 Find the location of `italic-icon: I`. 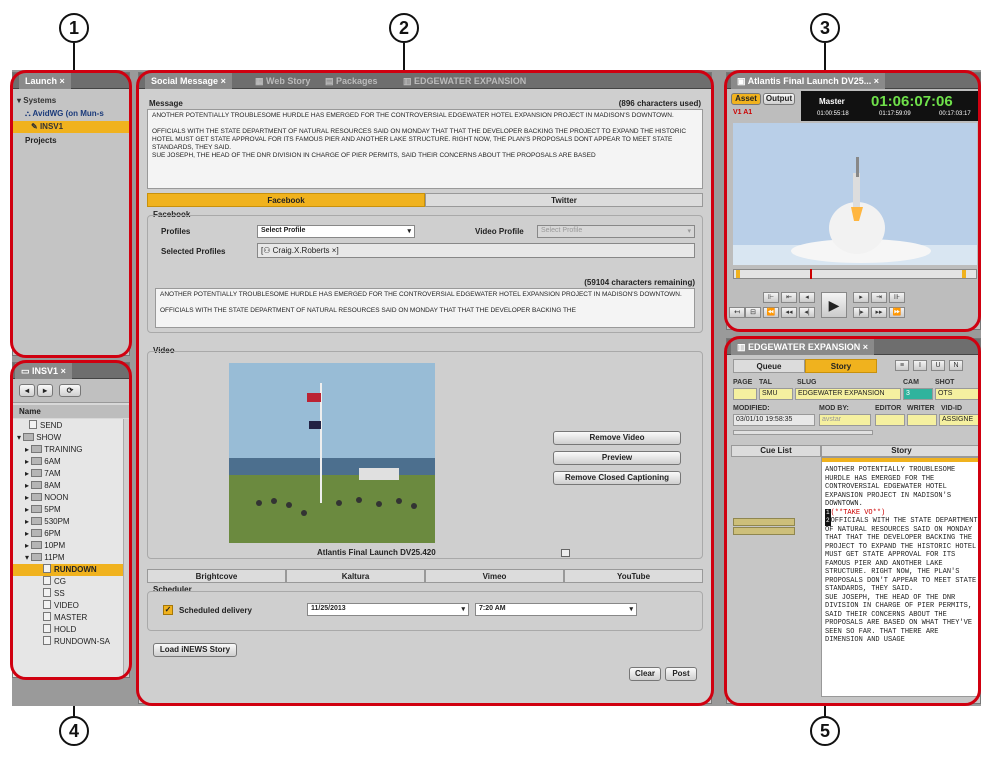

italic-icon: I is located at coordinates (920, 365).